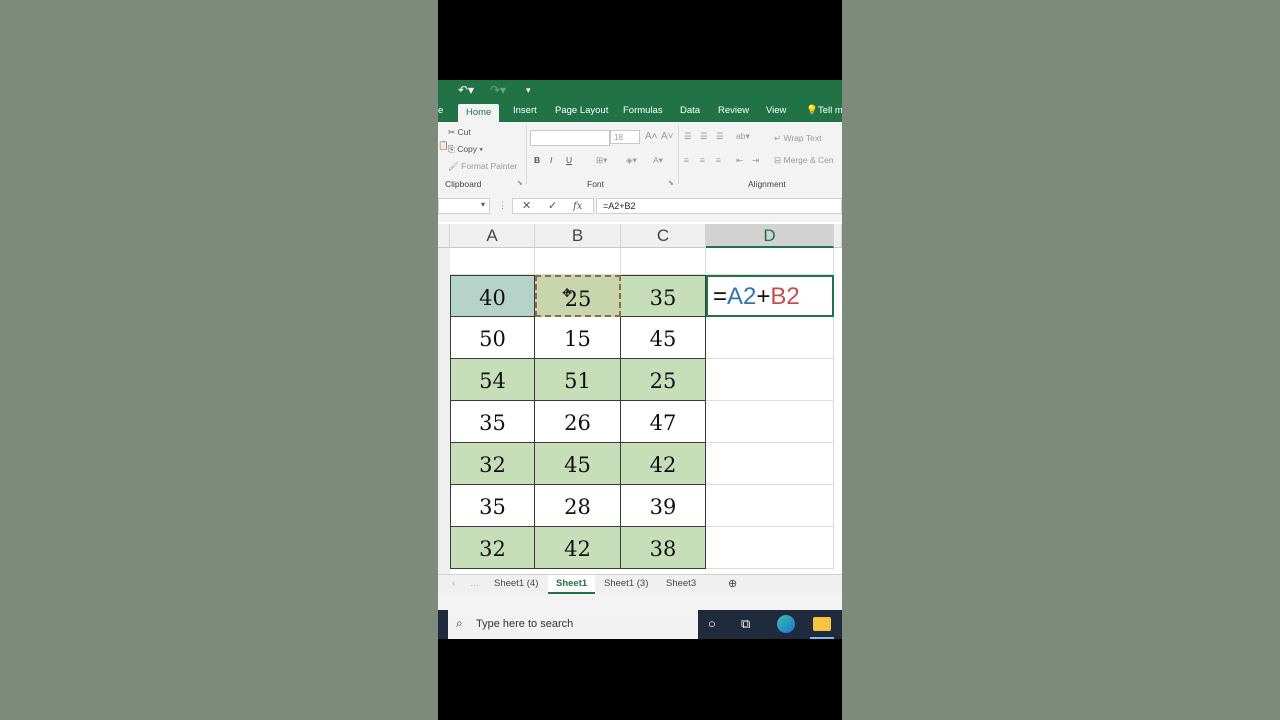  Describe the element at coordinates (578, 506) in the screenshot. I see `cell-b7: 28` at that location.